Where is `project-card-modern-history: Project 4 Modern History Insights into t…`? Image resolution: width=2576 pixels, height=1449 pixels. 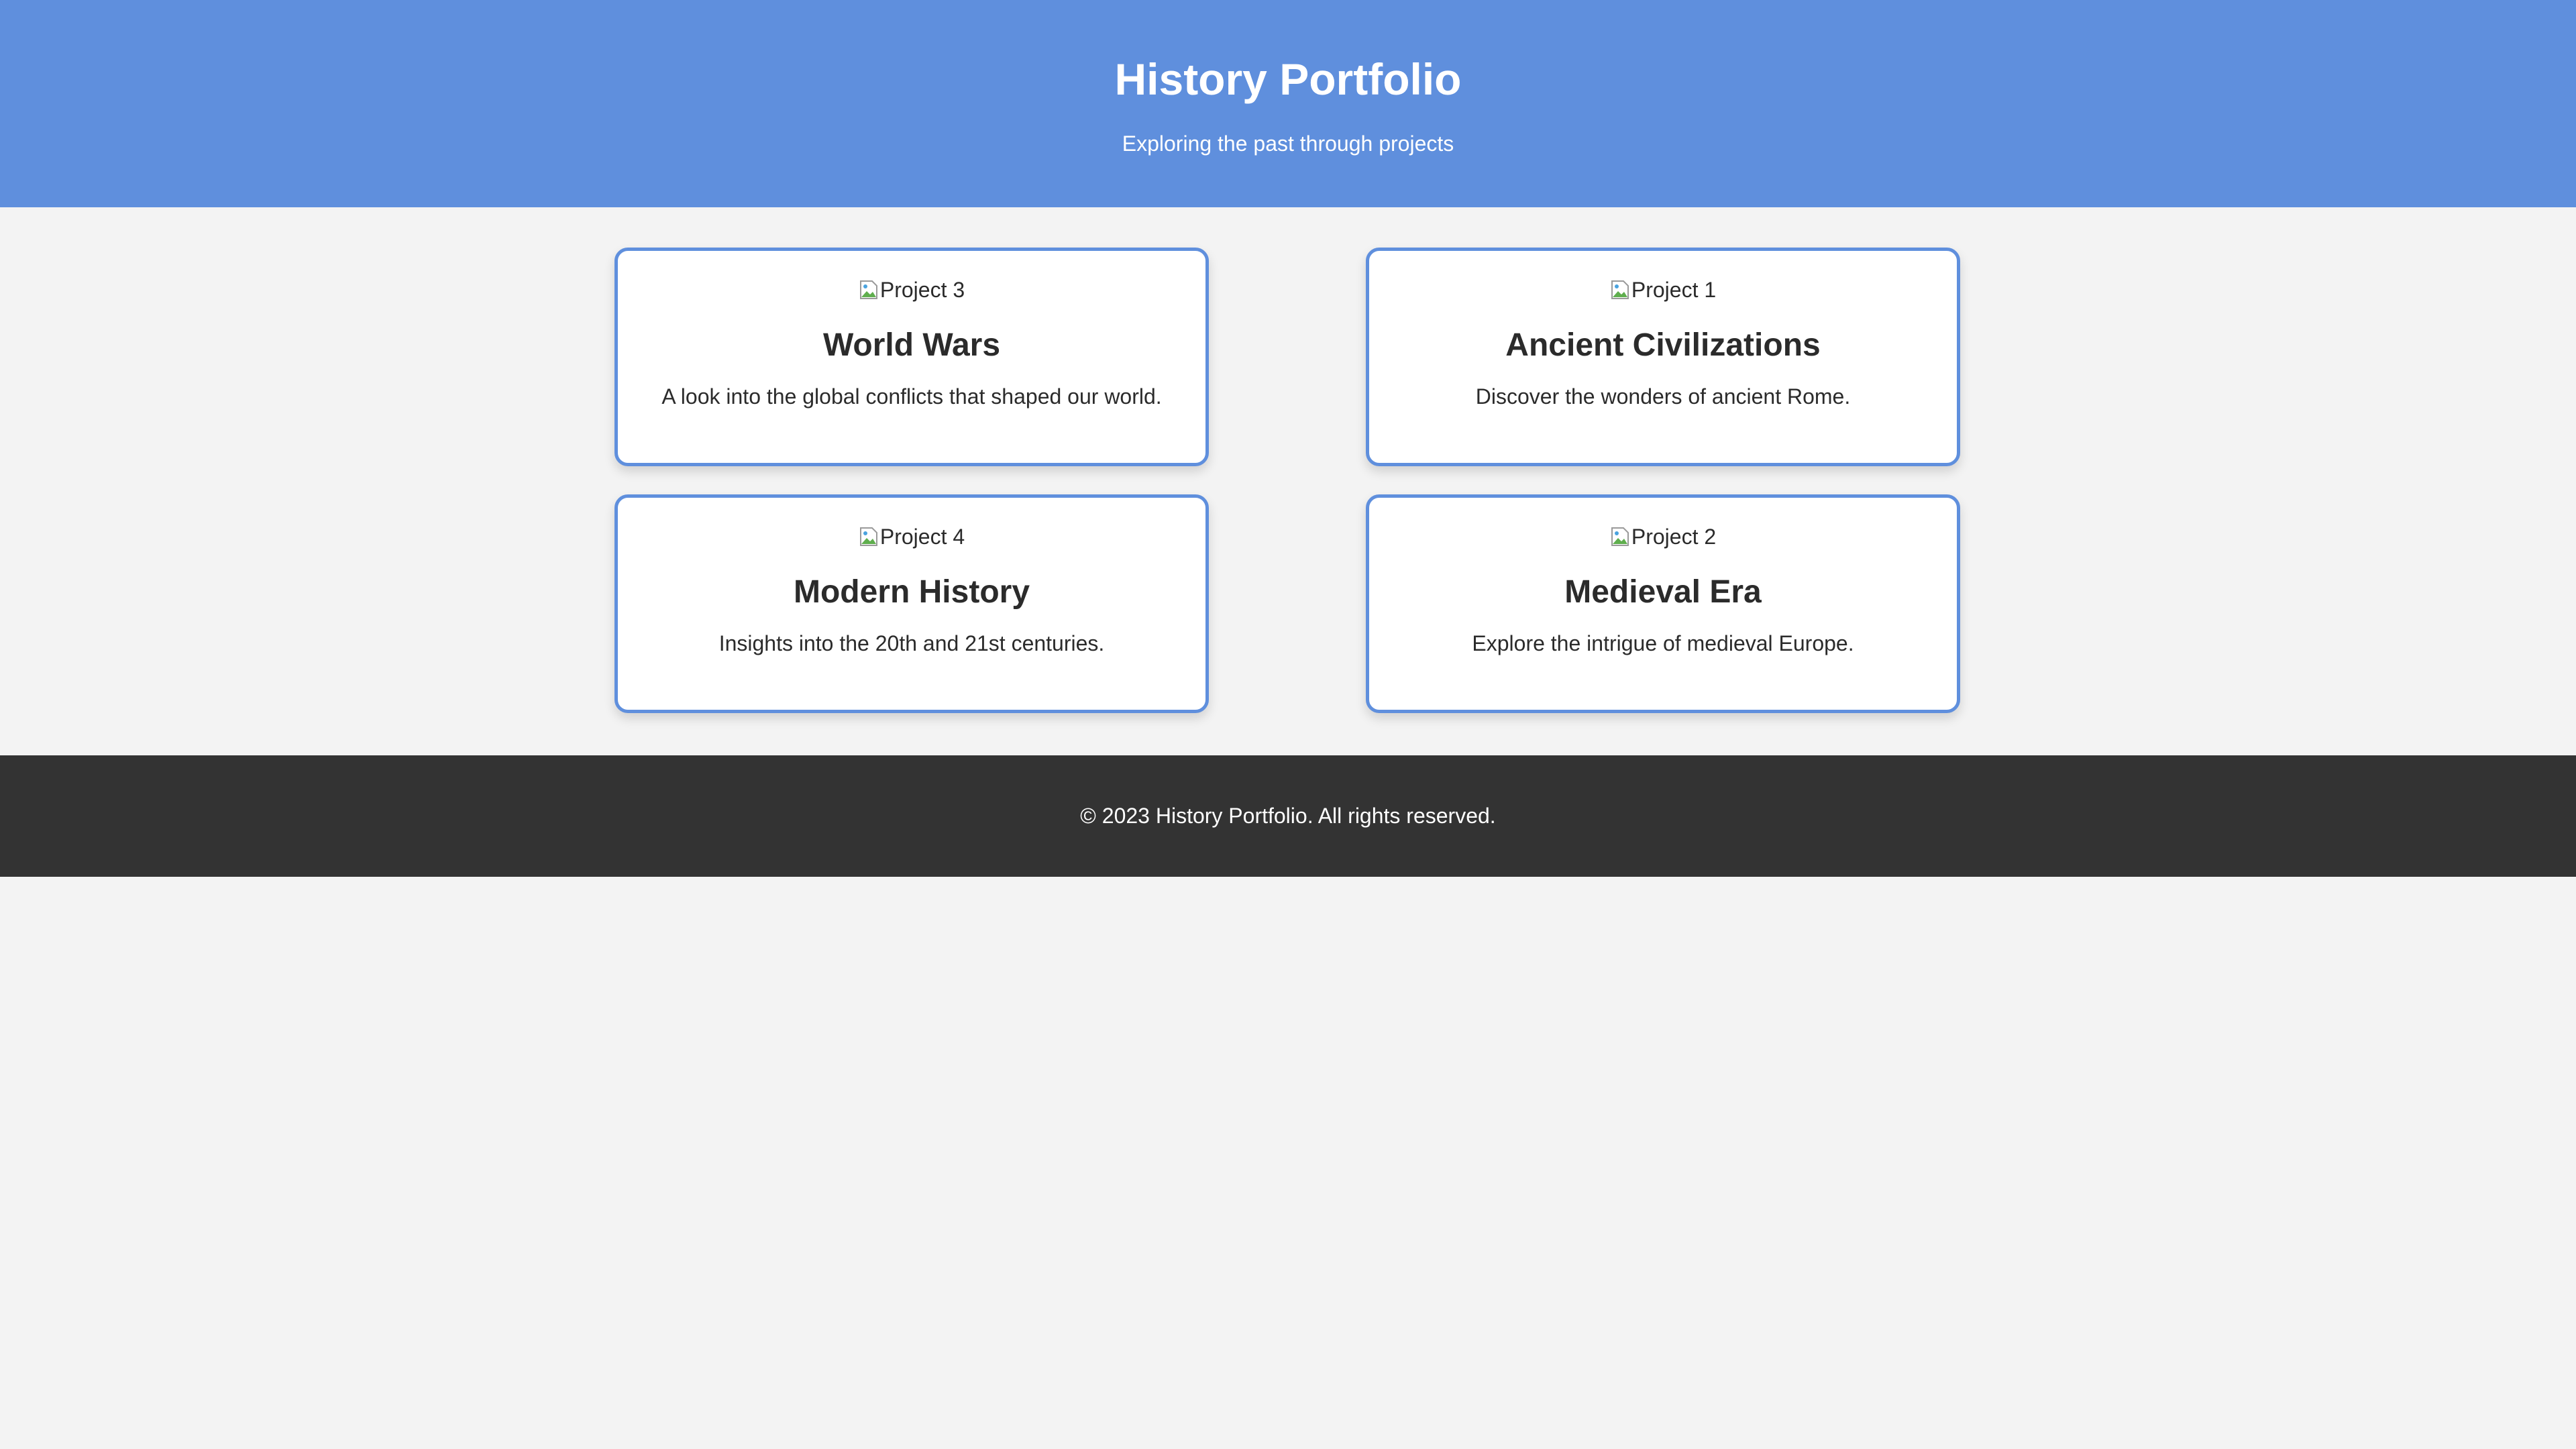
project-card-modern-history: Project 4 Modern History Insights into t… is located at coordinates (911, 603).